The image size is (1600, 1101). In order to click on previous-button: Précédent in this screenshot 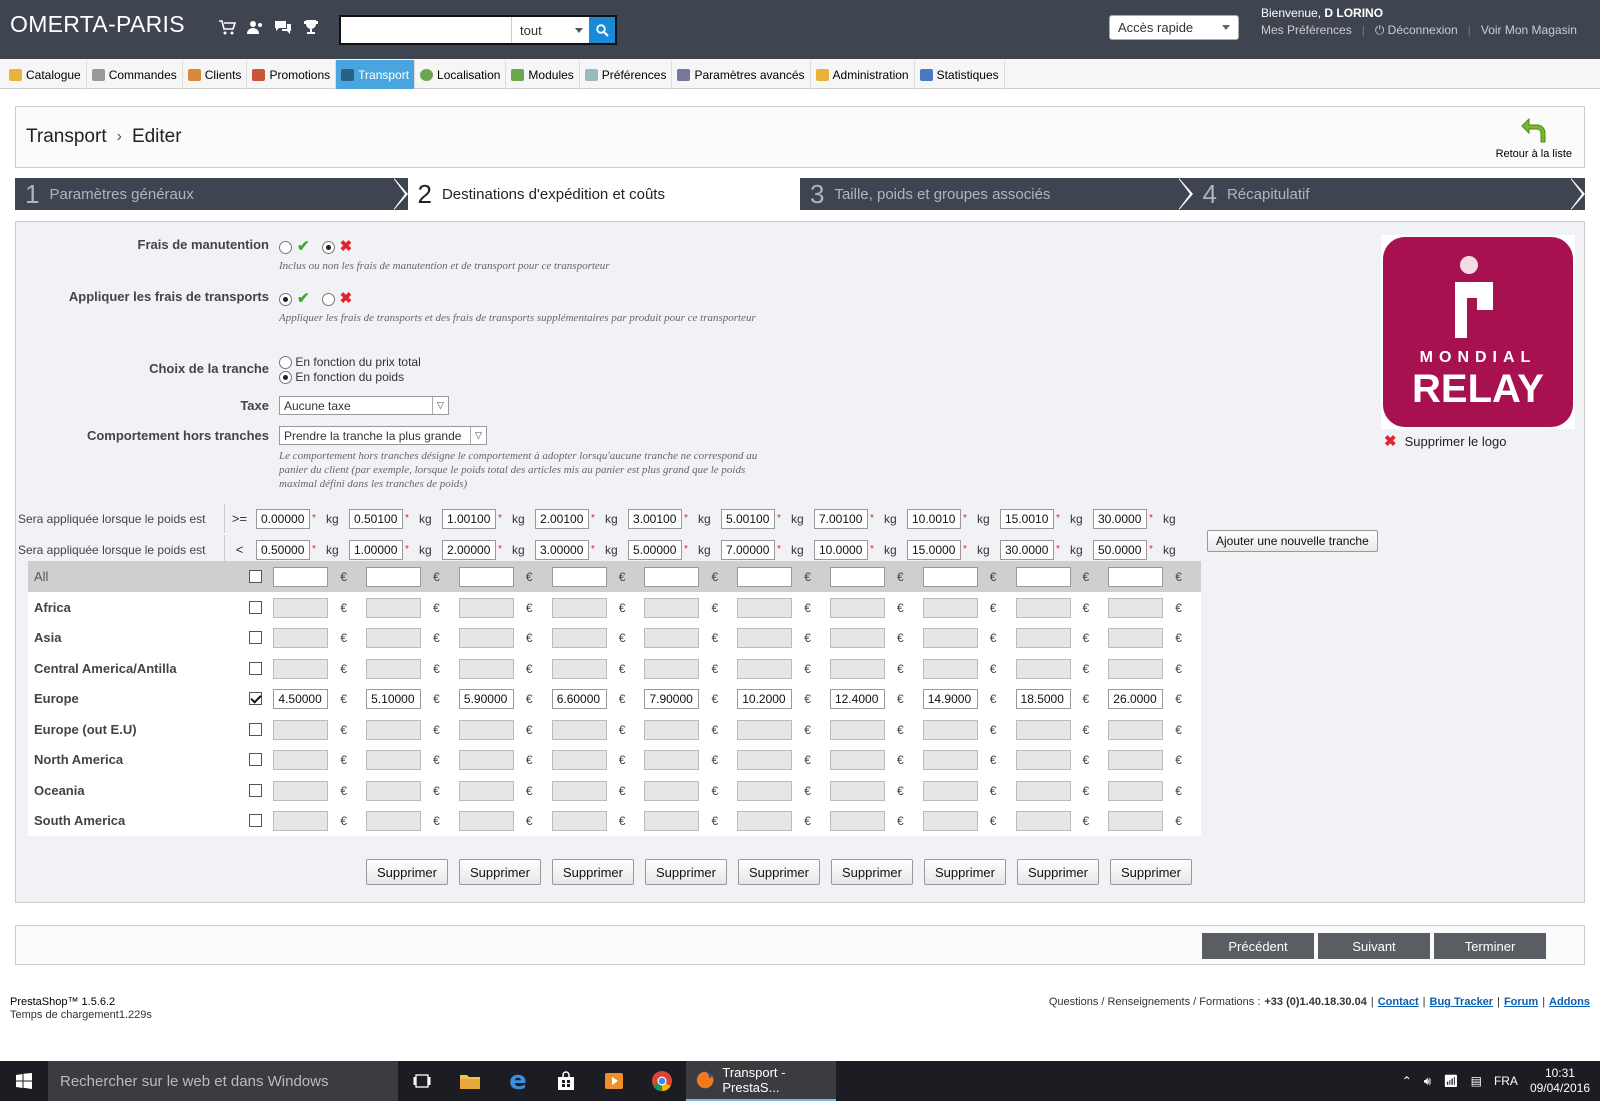, I will do `click(1258, 946)`.